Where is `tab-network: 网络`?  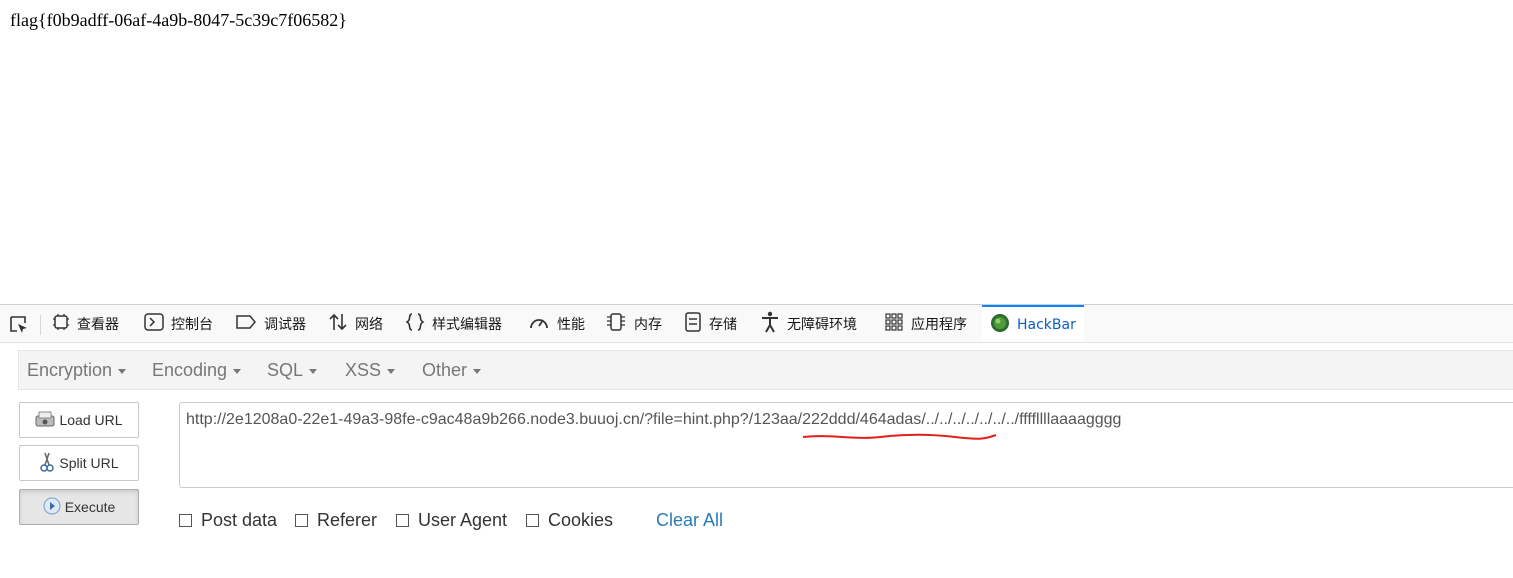
tab-network: 网络 is located at coordinates (355, 323).